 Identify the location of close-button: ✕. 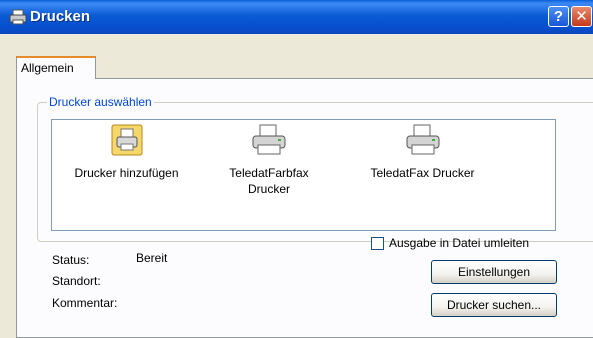
(581, 16).